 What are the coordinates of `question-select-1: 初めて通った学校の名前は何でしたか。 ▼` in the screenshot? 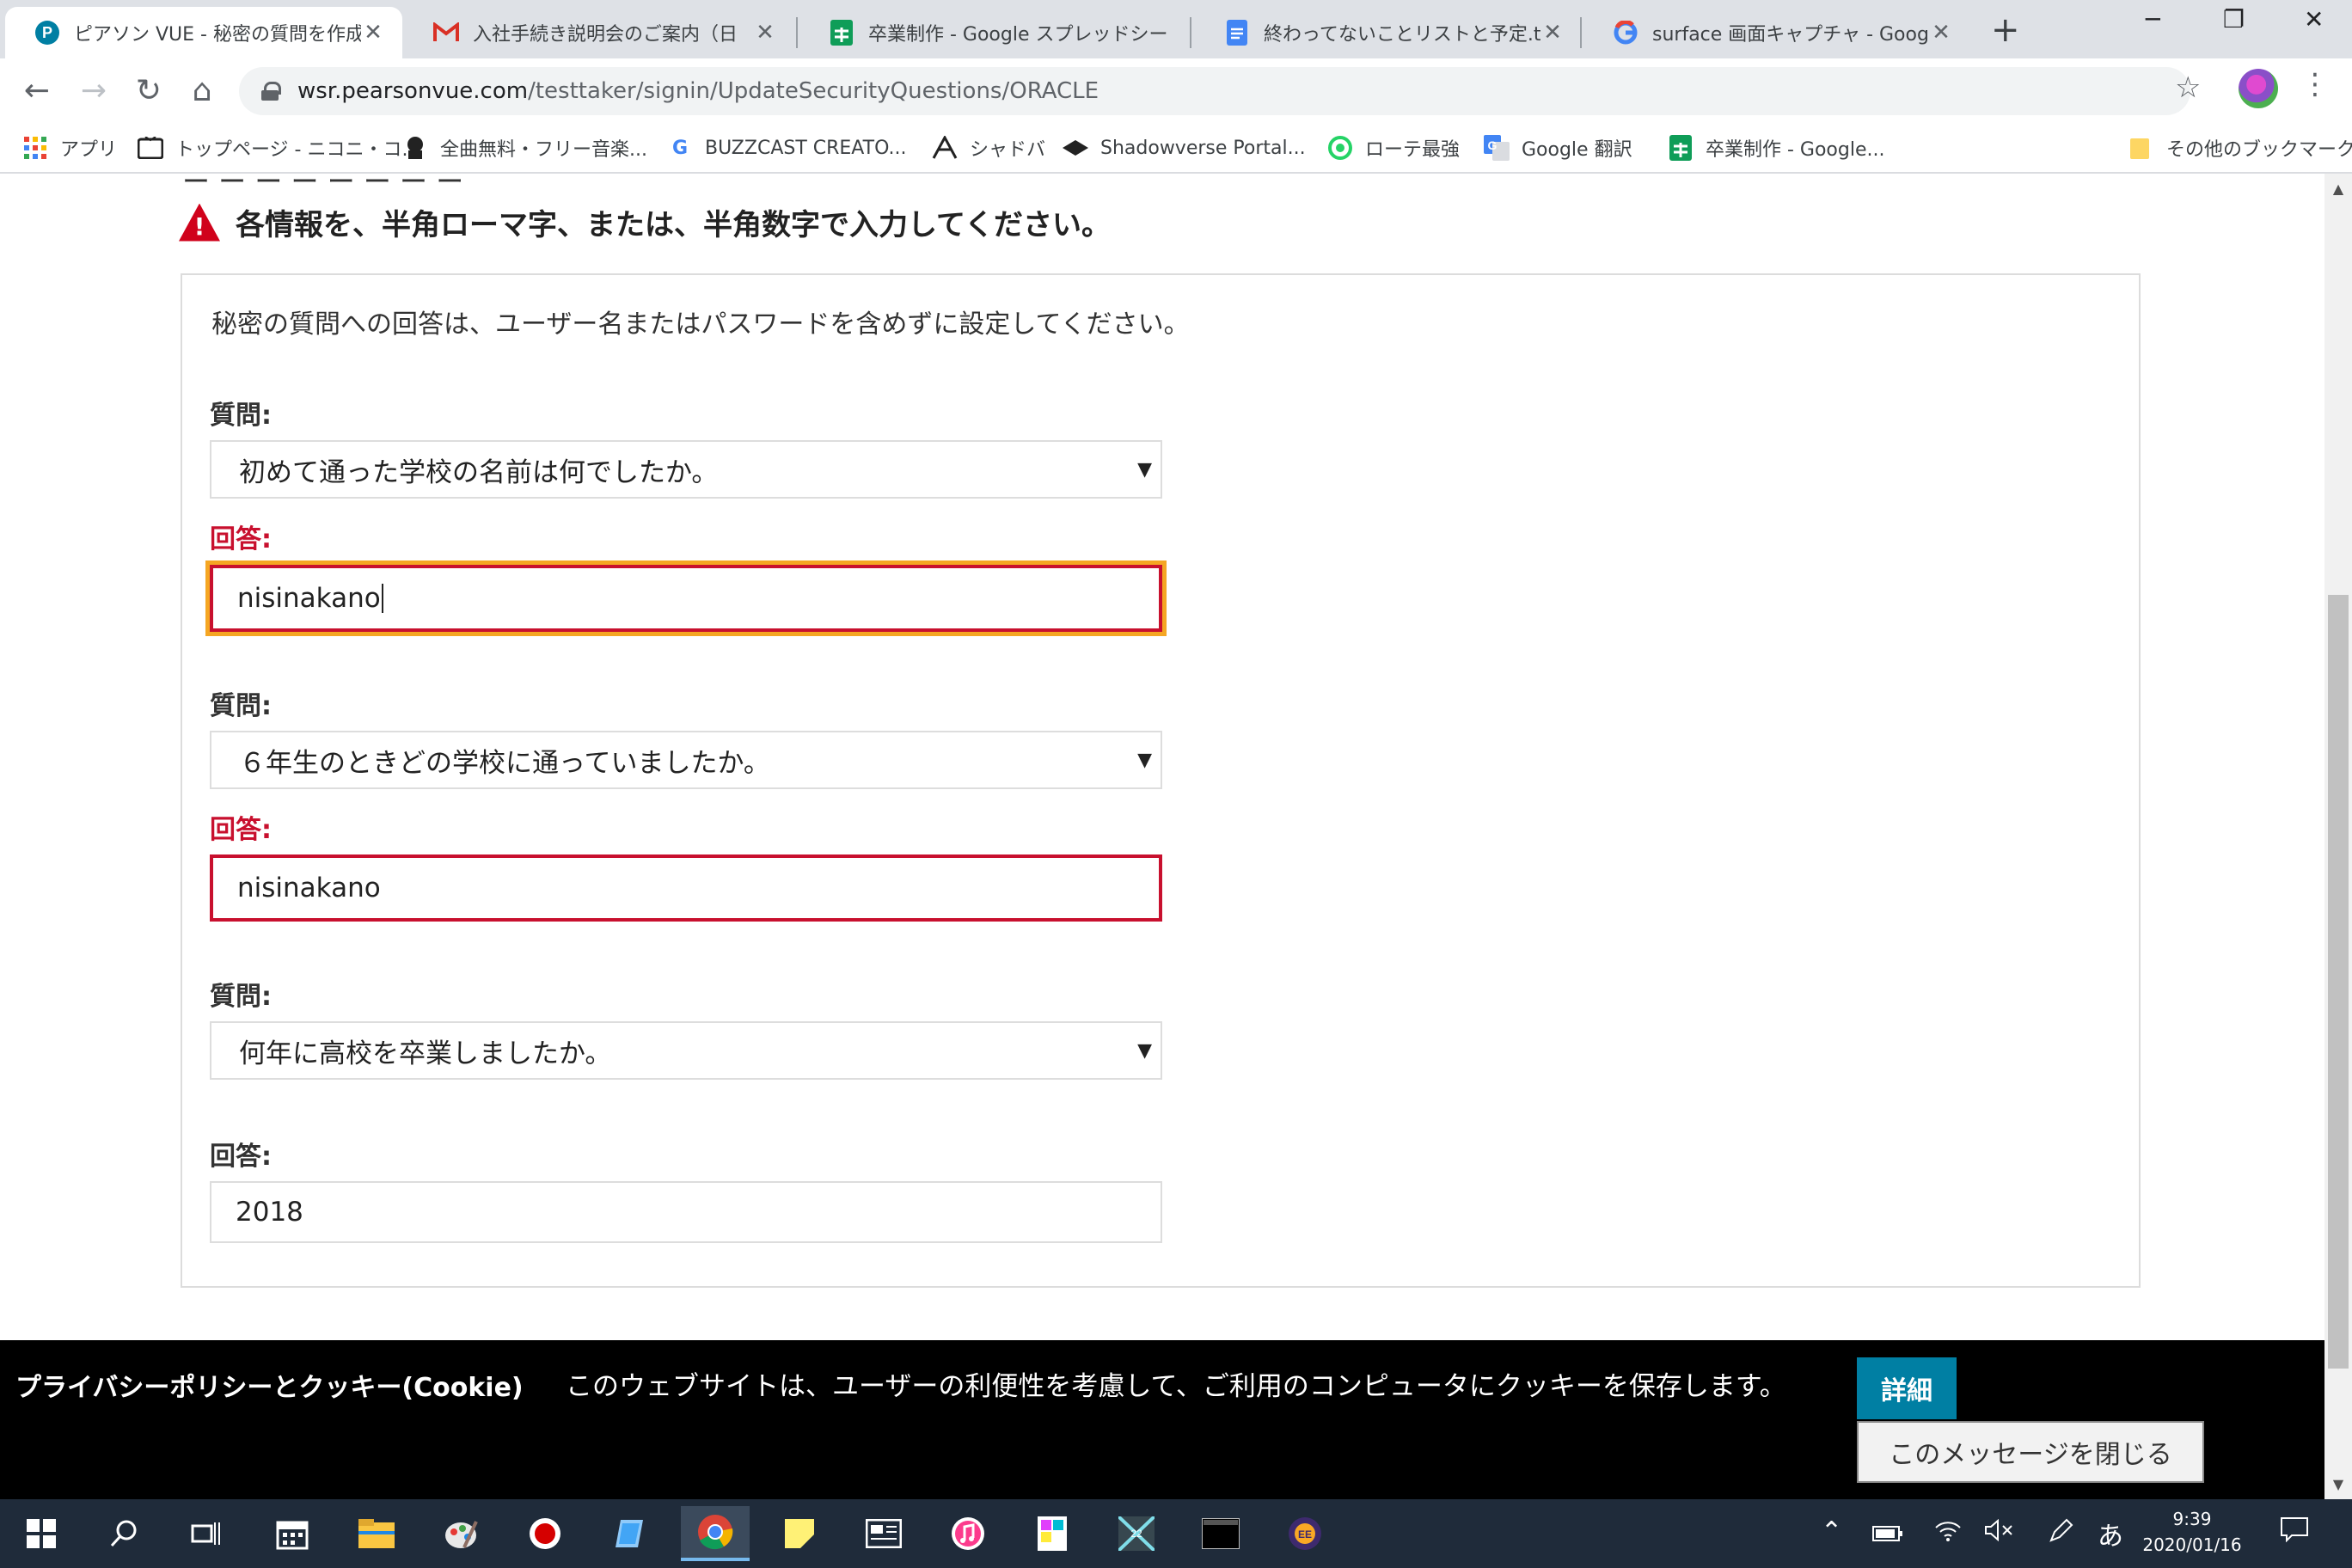 It's located at (686, 469).